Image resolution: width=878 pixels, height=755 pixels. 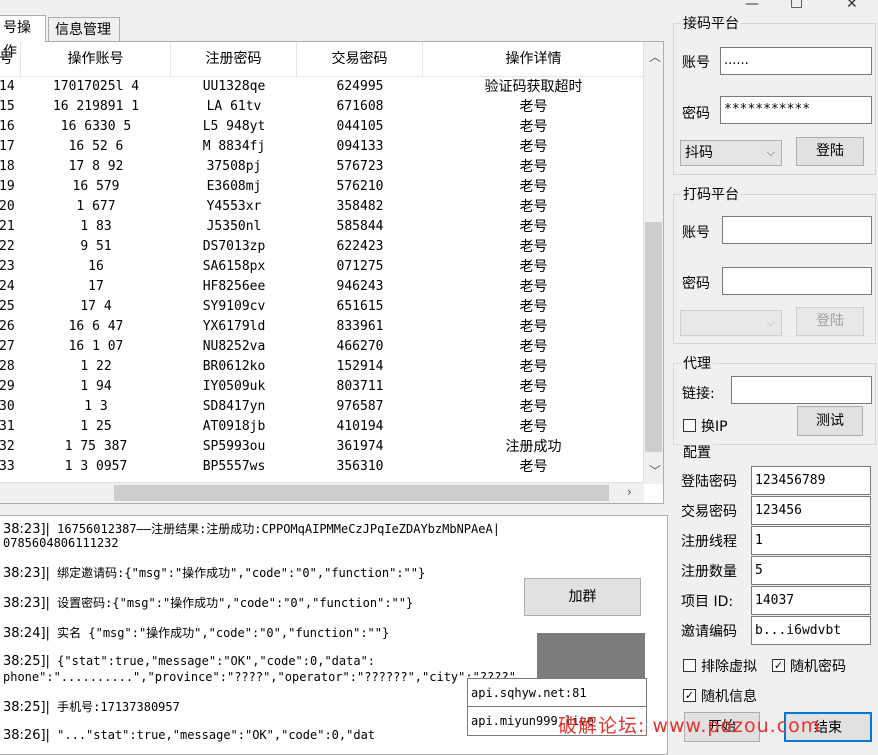 I want to click on tab-info-management: 信息管理, so click(x=84, y=29).